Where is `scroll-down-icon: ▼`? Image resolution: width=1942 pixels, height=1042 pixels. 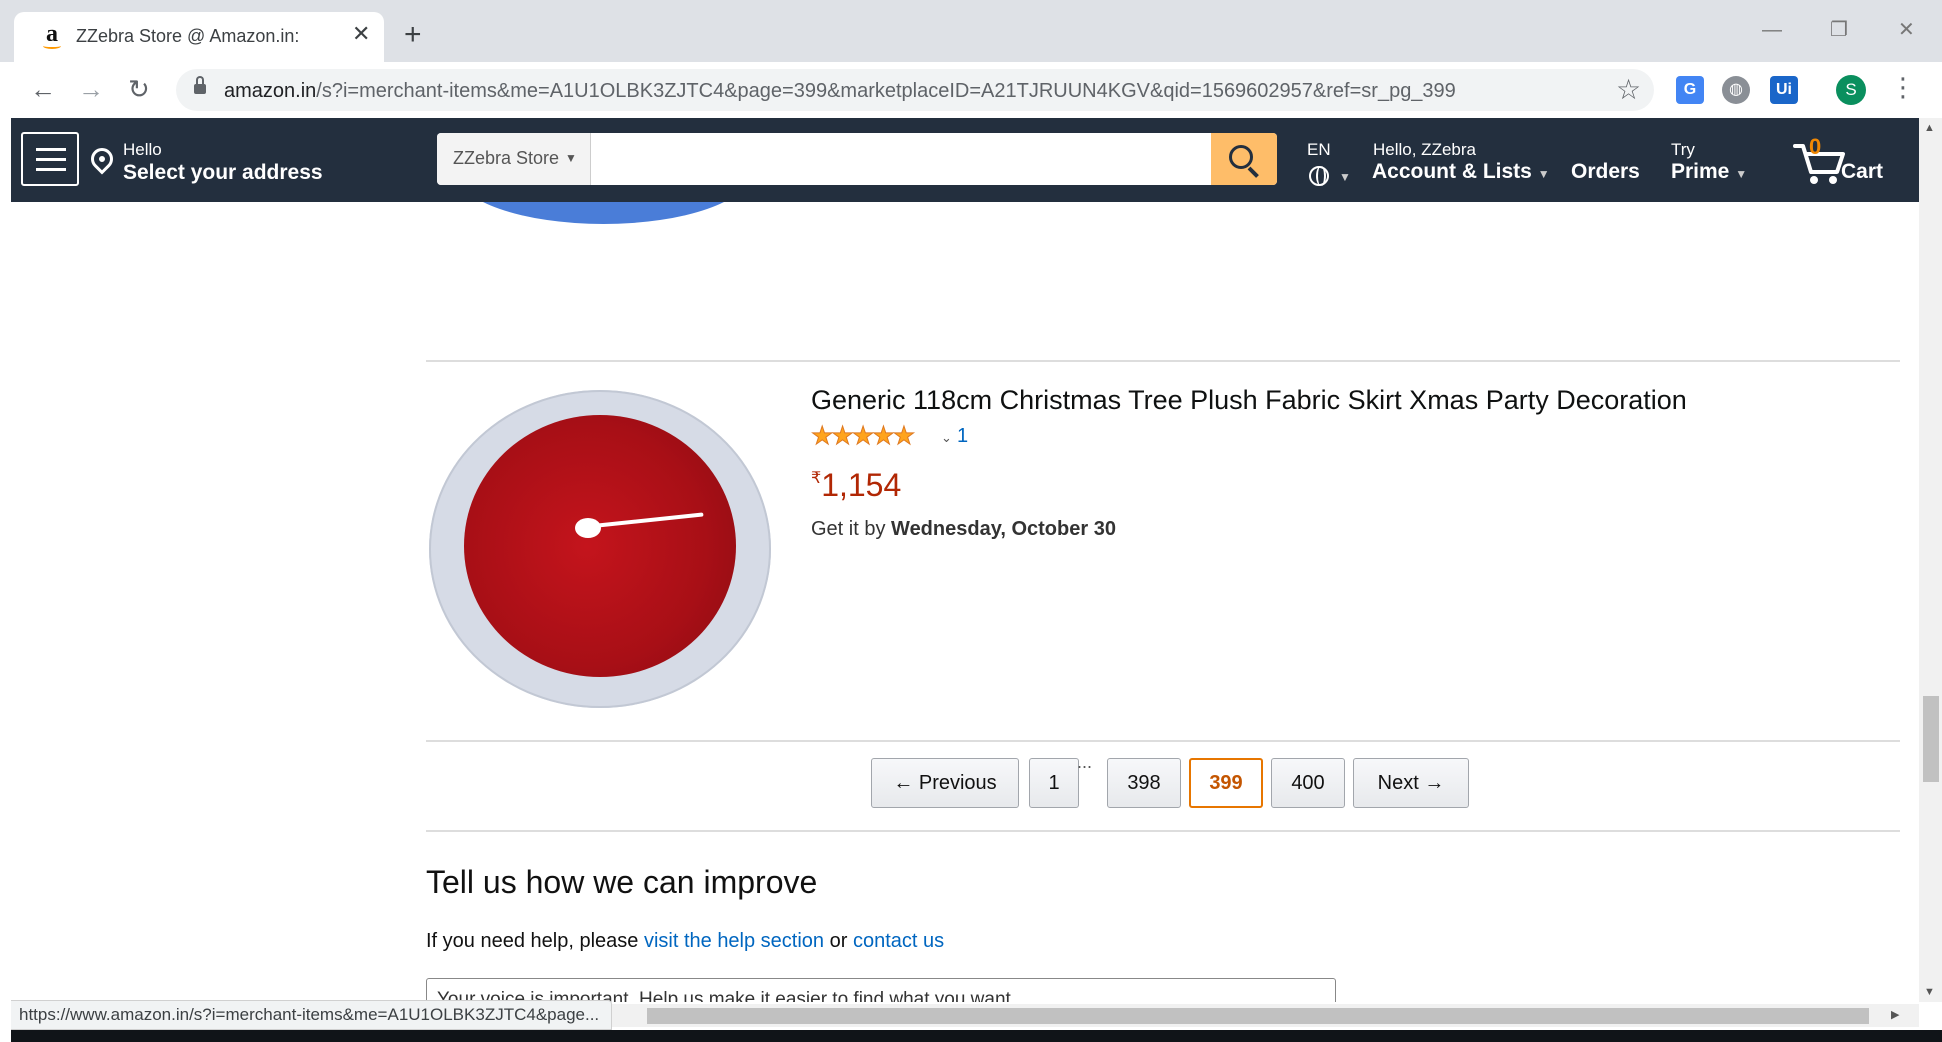 scroll-down-icon: ▼ is located at coordinates (1929, 992).